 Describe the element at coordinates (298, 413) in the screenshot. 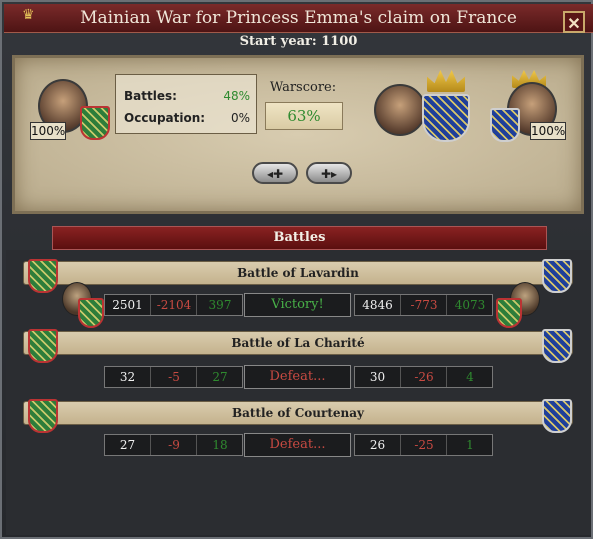

I see `battle-name: Battle of Courtenay` at that location.